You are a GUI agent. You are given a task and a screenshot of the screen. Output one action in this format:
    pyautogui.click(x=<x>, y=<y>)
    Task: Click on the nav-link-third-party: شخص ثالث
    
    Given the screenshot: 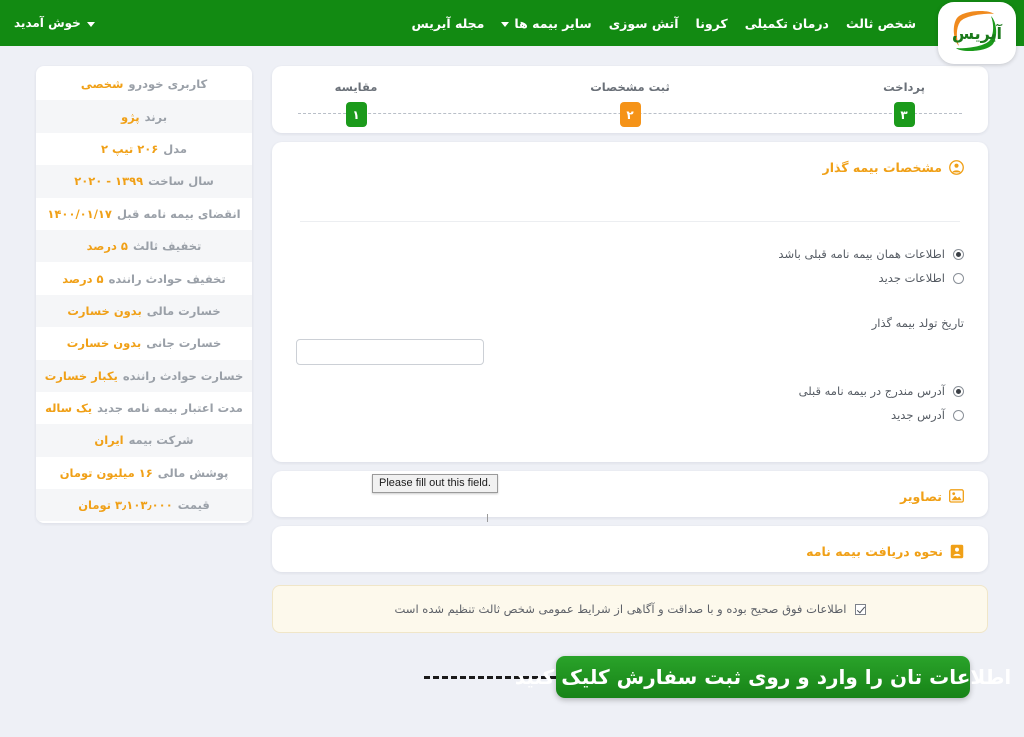 What is the action you would take?
    pyautogui.click(x=881, y=23)
    